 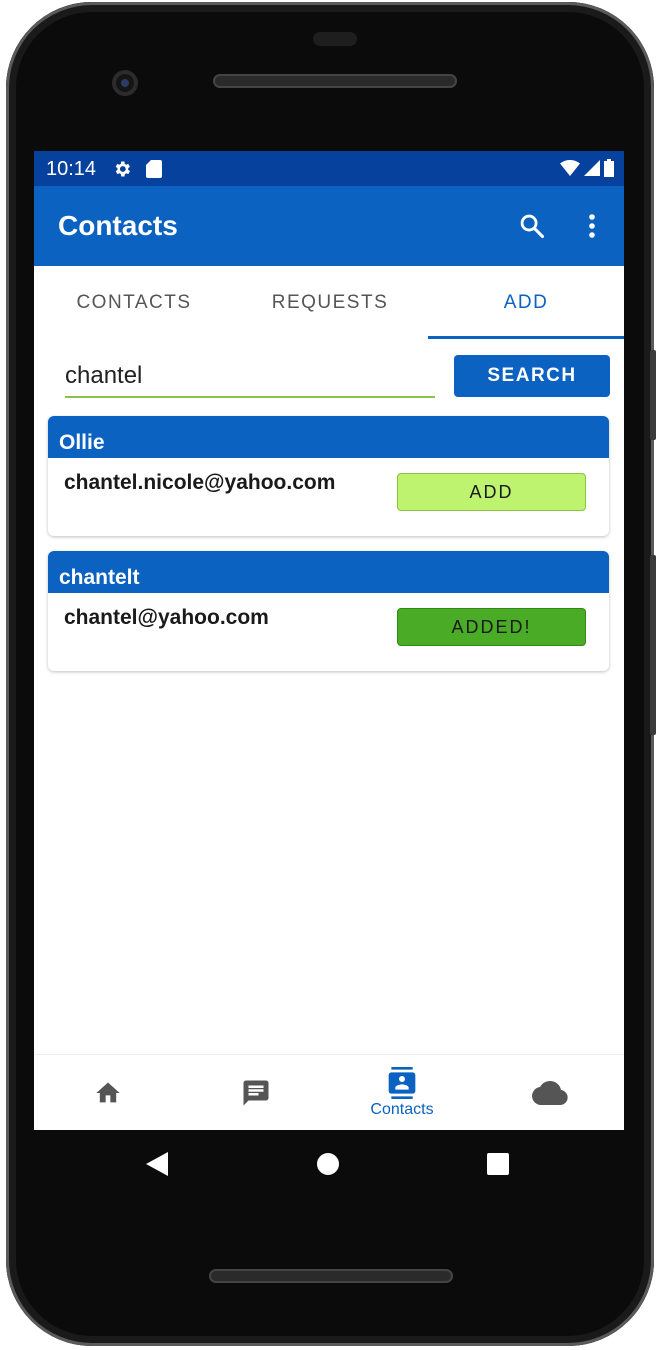 What do you see at coordinates (592, 168) in the screenshot?
I see `signal-icon` at bounding box center [592, 168].